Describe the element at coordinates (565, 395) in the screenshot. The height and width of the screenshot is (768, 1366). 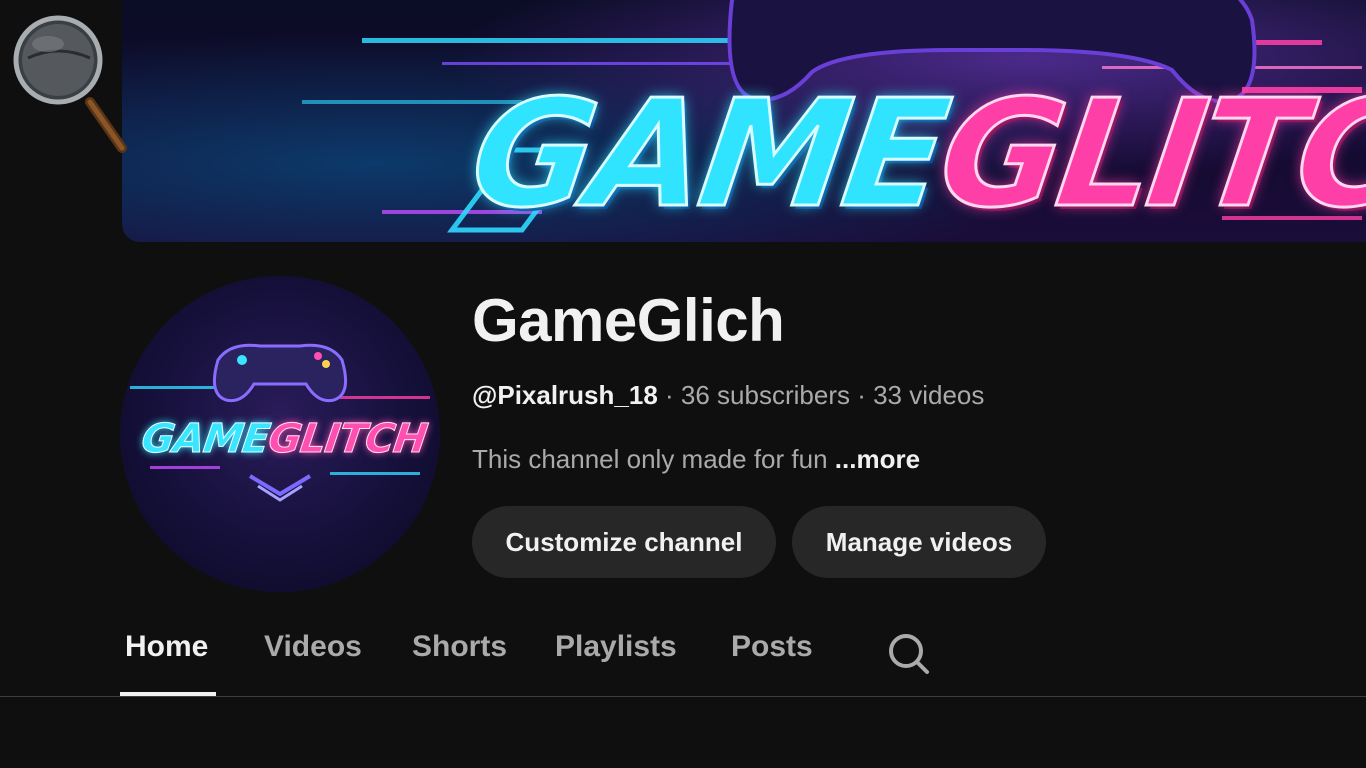
I see `channel-handle: @Pixalrush_18` at that location.